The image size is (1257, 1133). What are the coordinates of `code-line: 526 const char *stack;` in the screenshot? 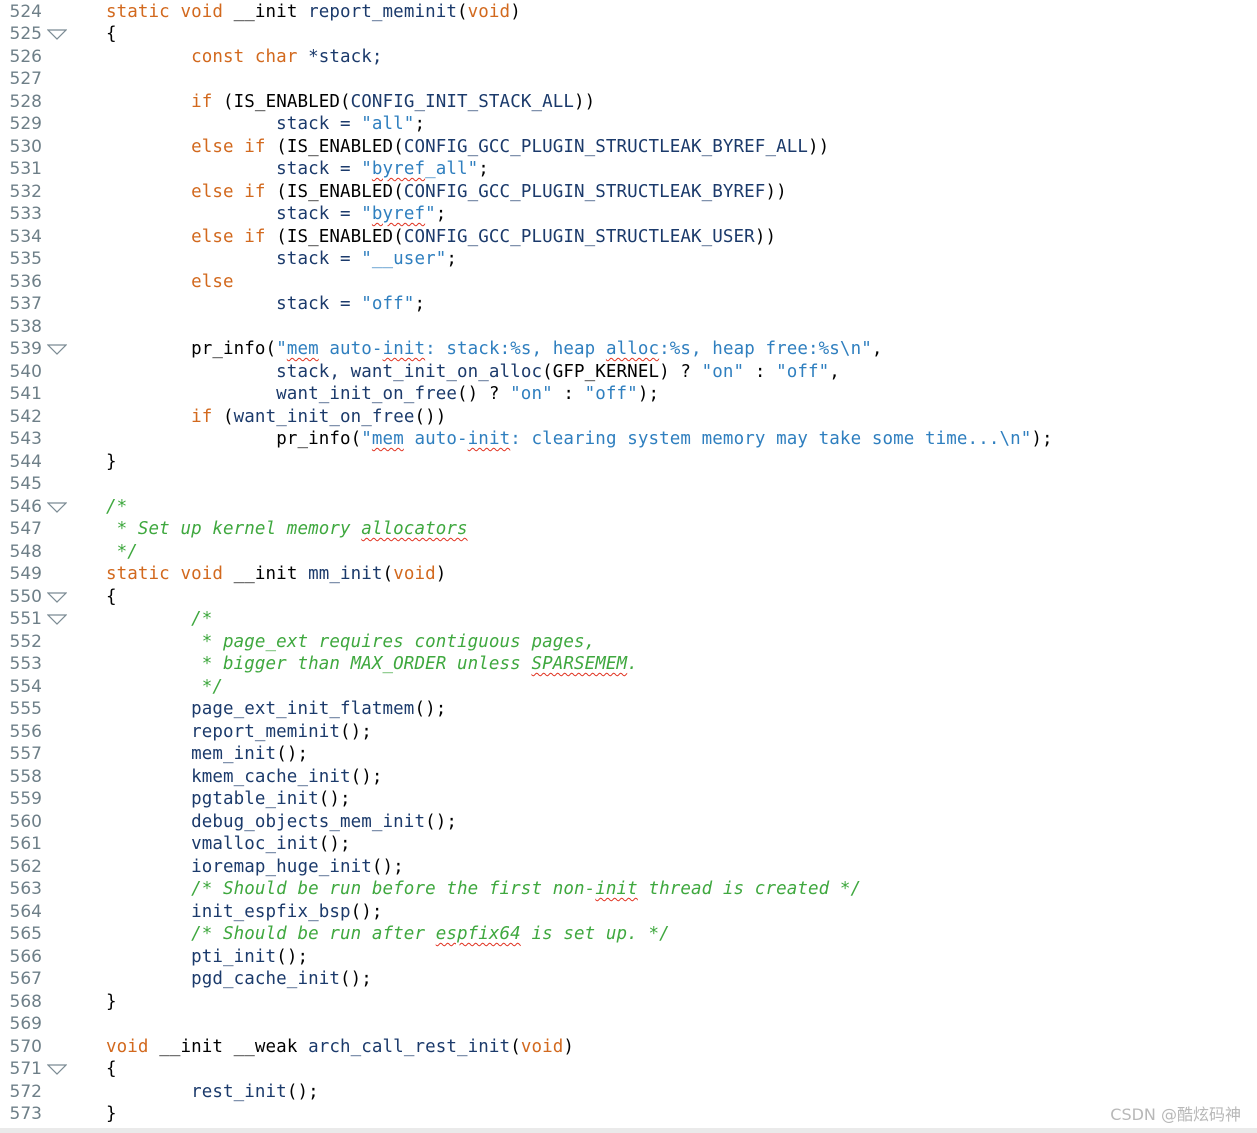 It's located at (628, 57).